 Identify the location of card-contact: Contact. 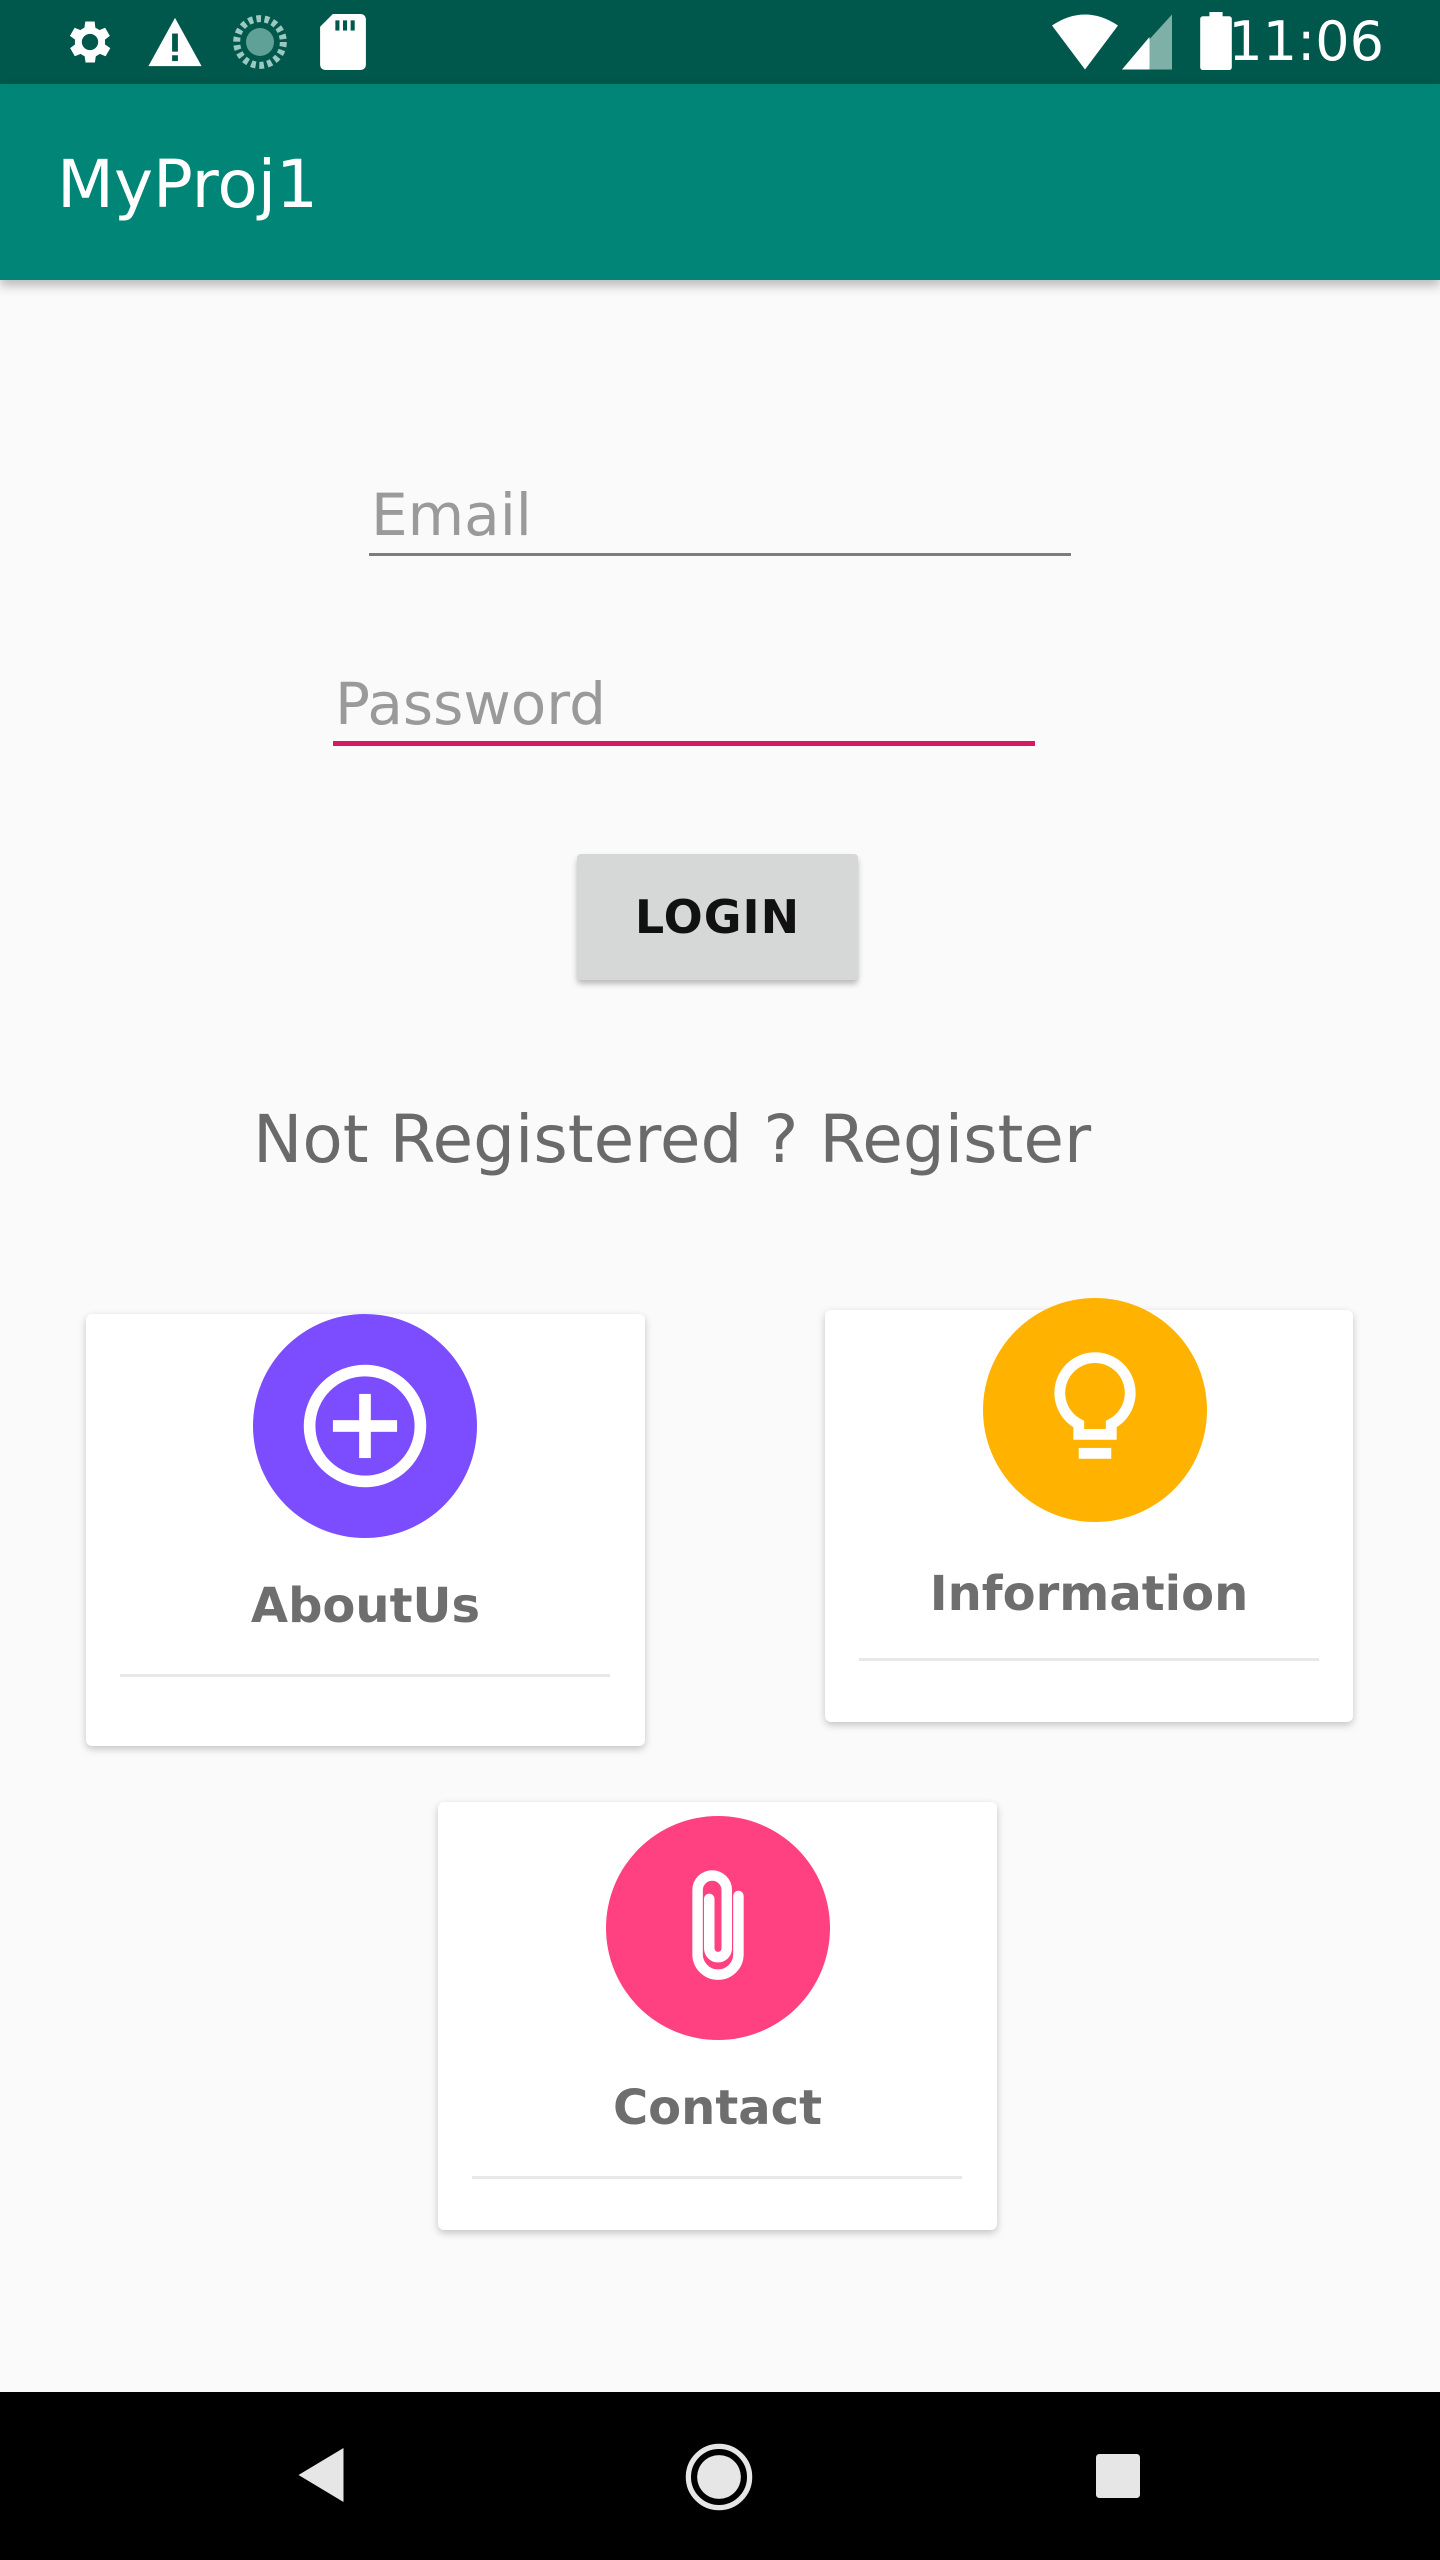
(717, 2016).